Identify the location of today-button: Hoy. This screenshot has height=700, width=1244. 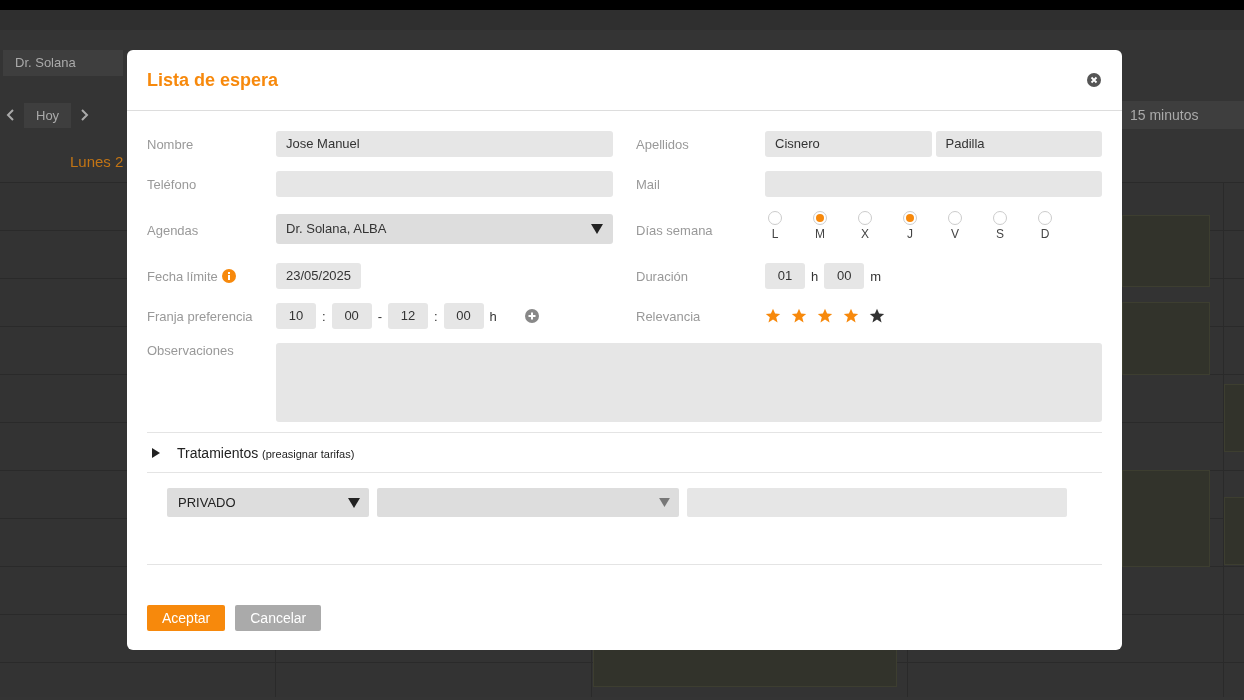
(48, 115).